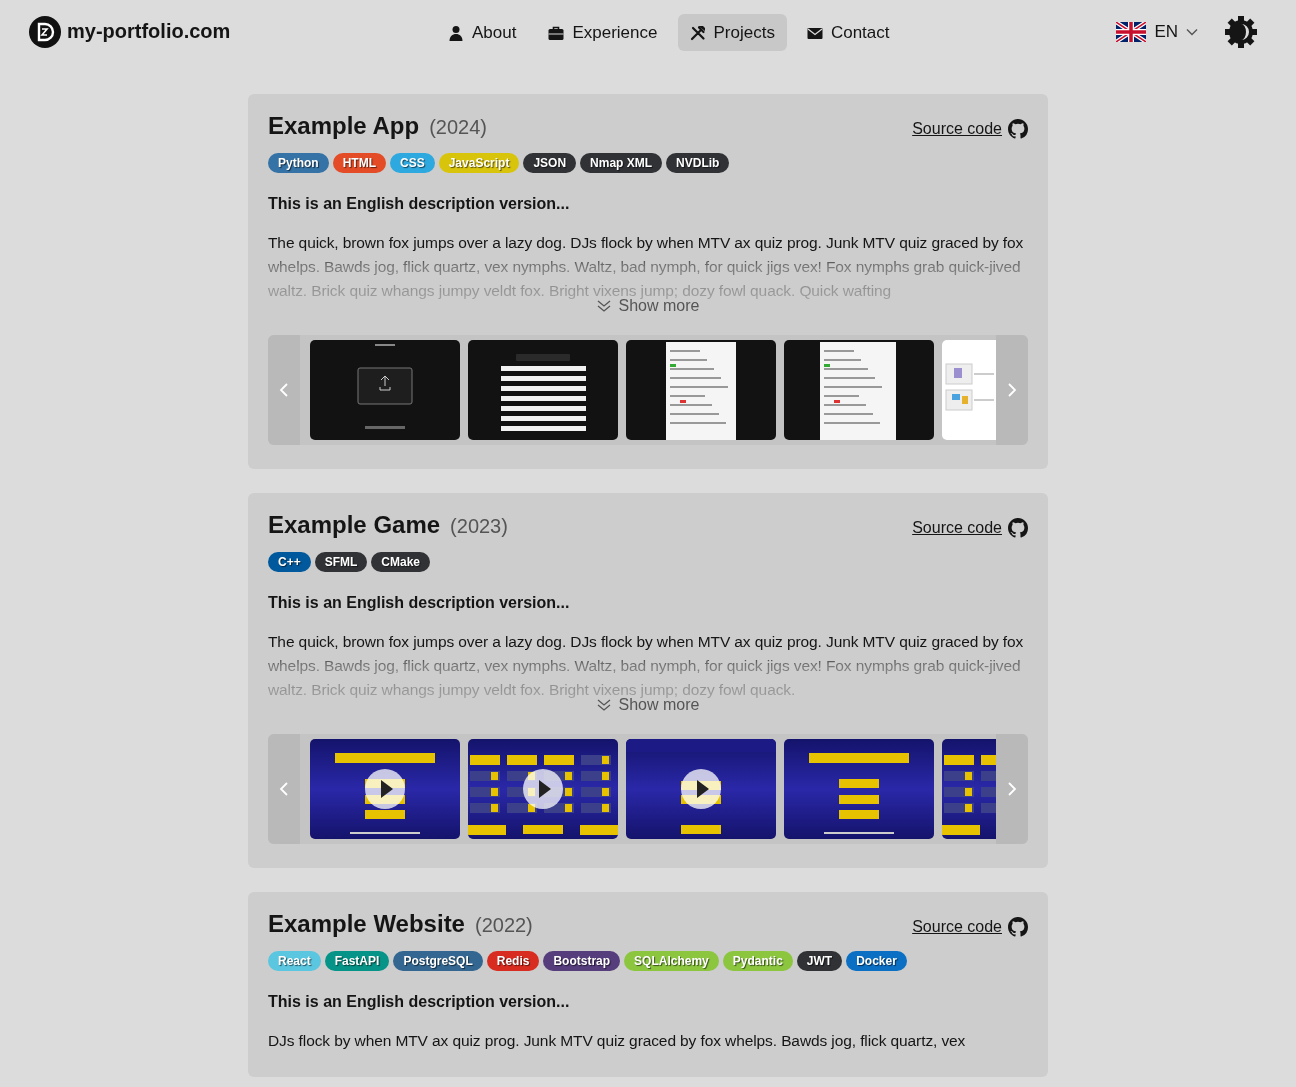 This screenshot has height=1087, width=1296. What do you see at coordinates (458, 127) in the screenshot?
I see `project-year: (2024)` at bounding box center [458, 127].